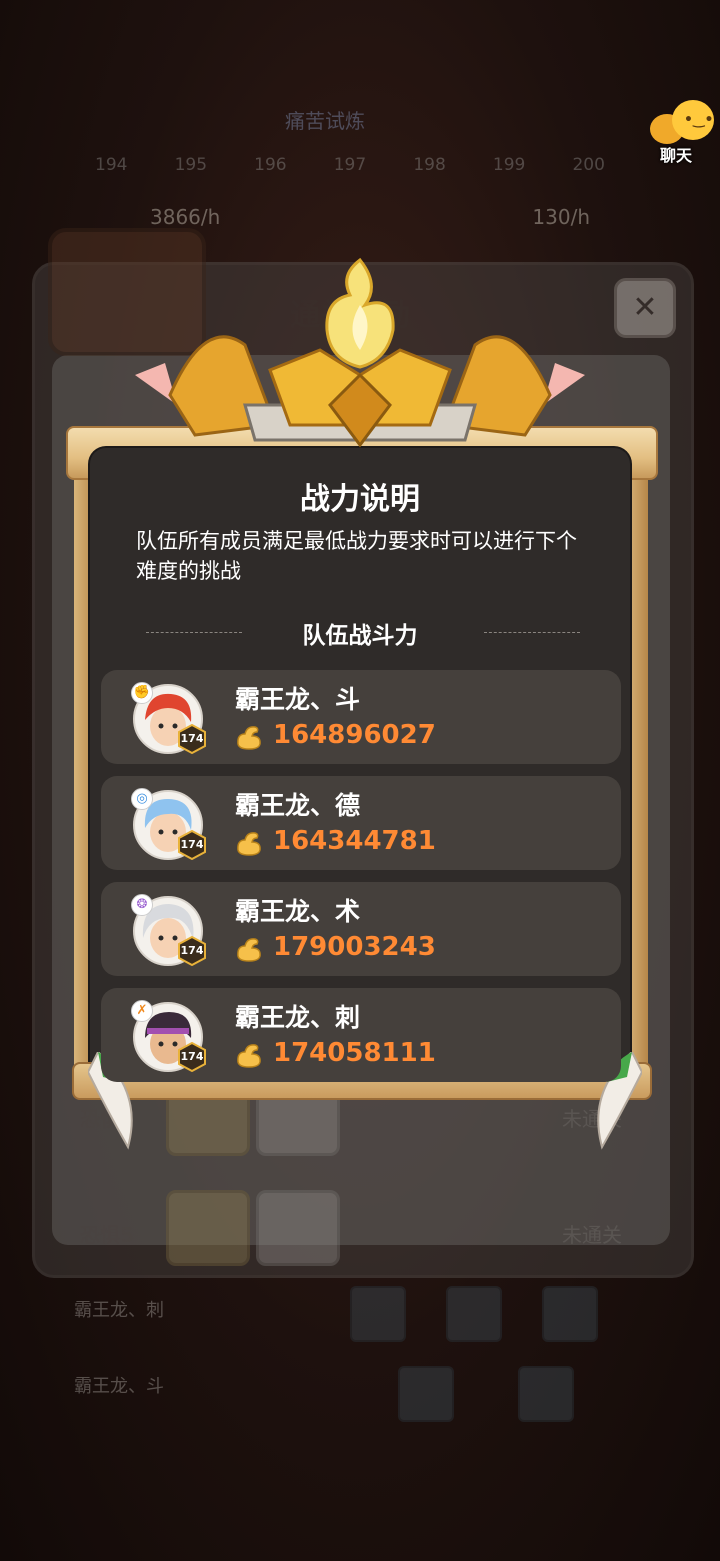 Image resolution: width=720 pixels, height=1561 pixels. I want to click on hero-power: 164344781, so click(354, 841).